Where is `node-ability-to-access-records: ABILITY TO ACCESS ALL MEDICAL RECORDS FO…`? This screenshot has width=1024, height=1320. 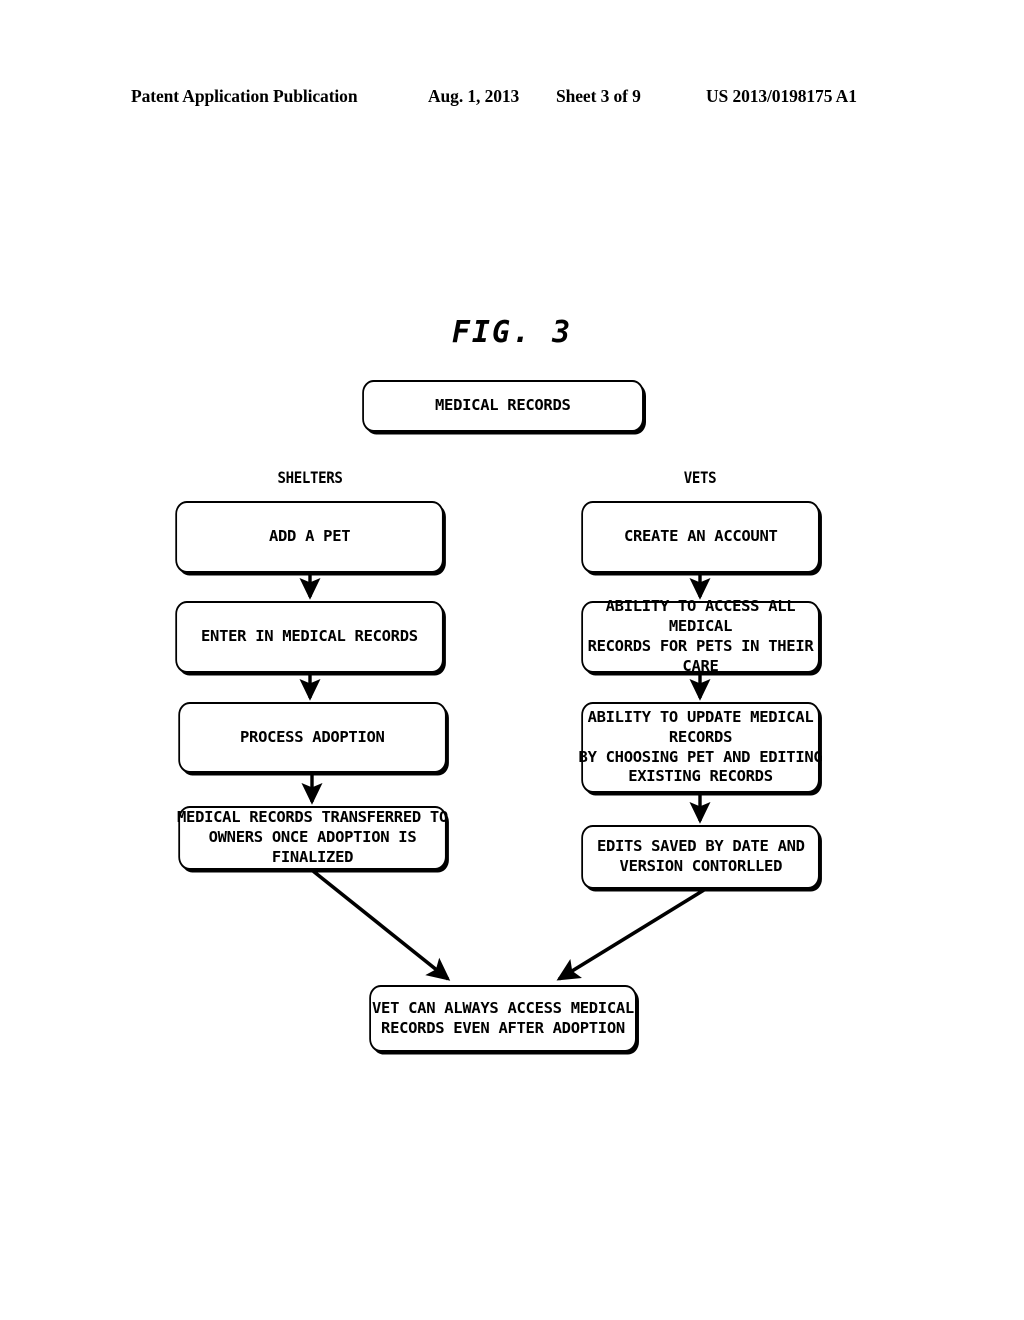 node-ability-to-access-records: ABILITY TO ACCESS ALL MEDICAL RECORDS FO… is located at coordinates (700, 636).